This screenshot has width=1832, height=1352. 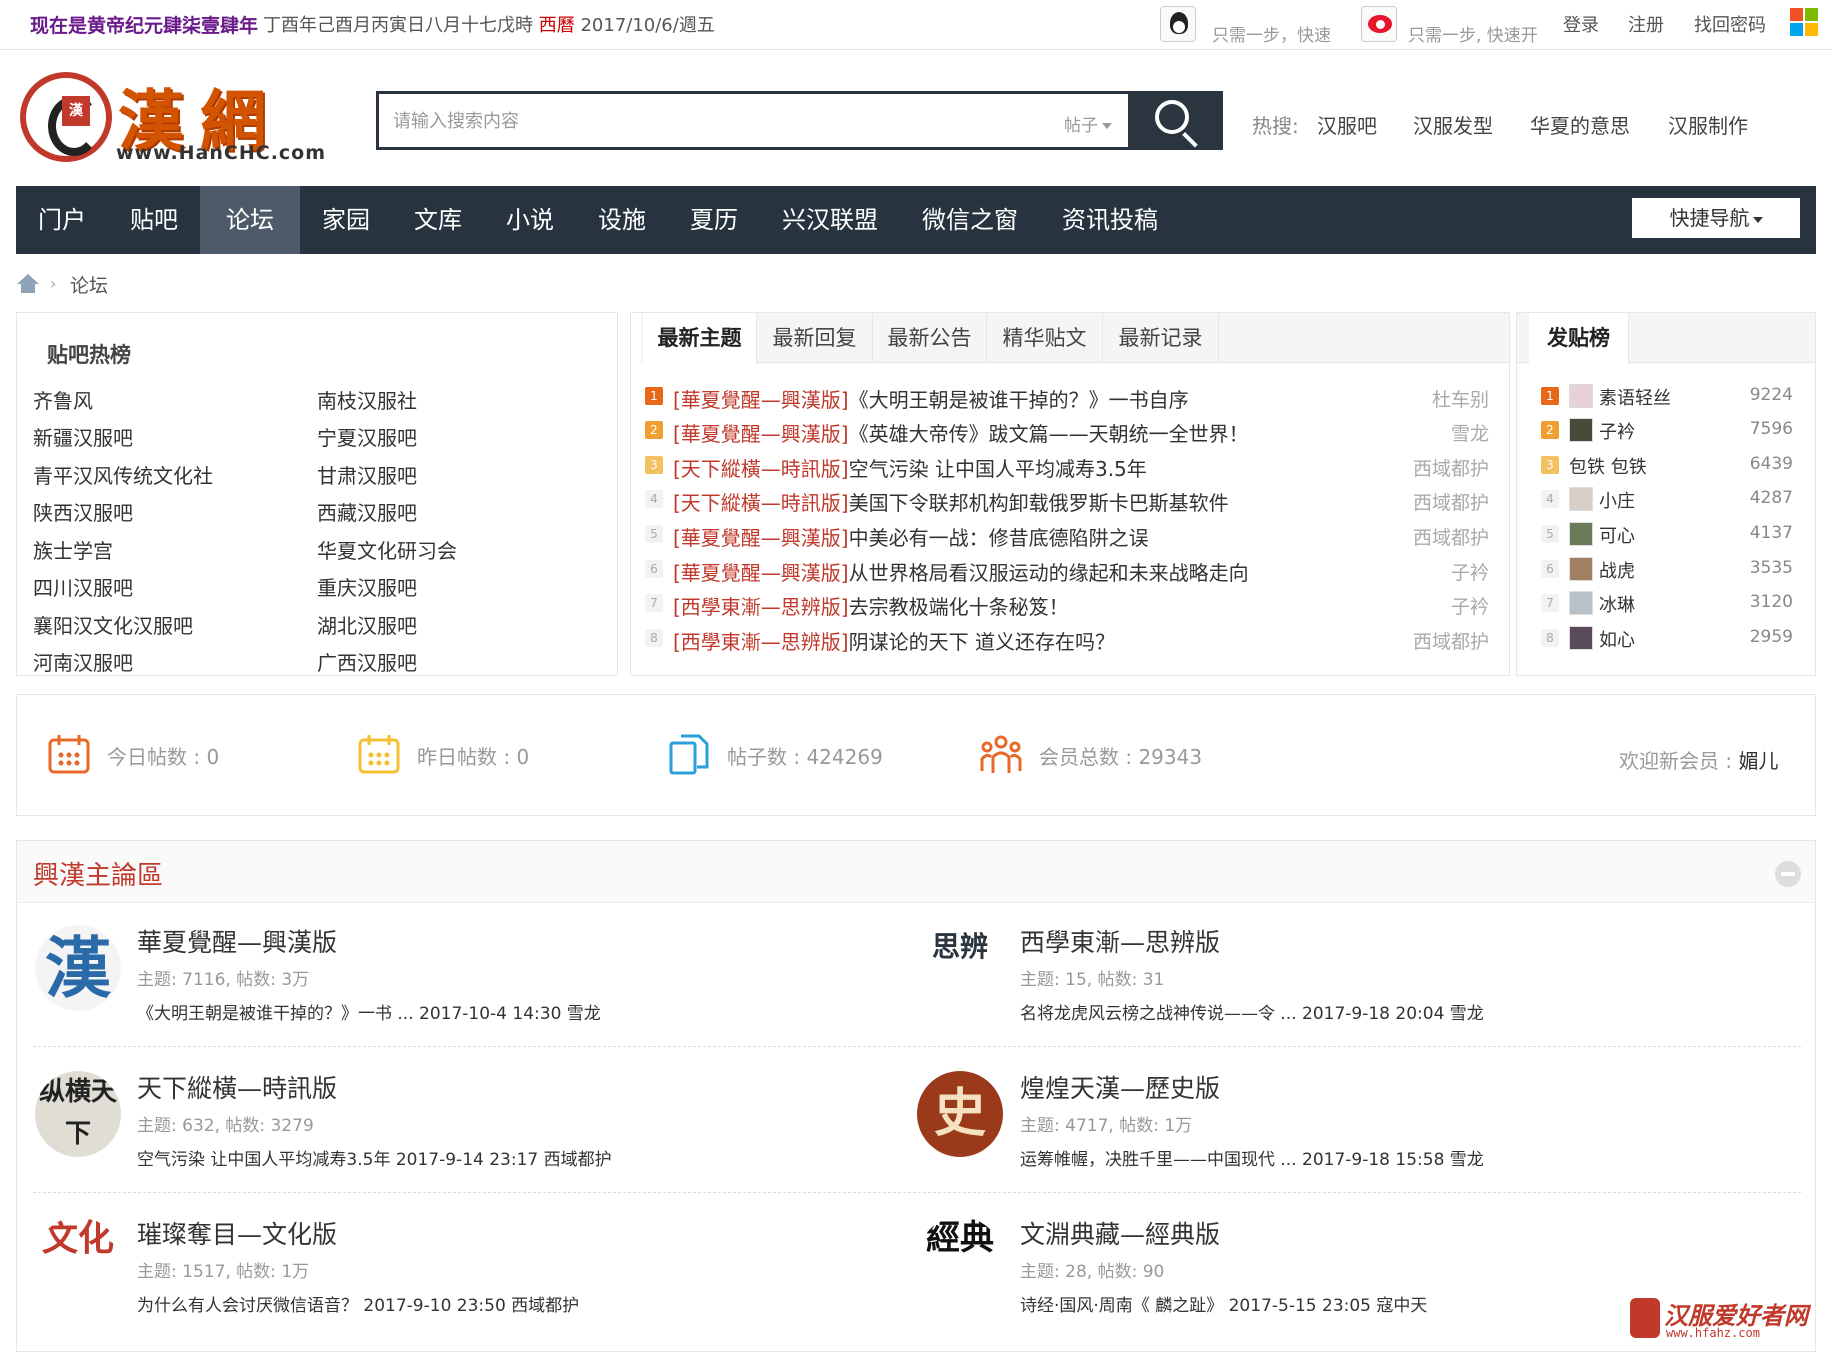 I want to click on hot-search-link: 华夏的意思, so click(x=1580, y=124).